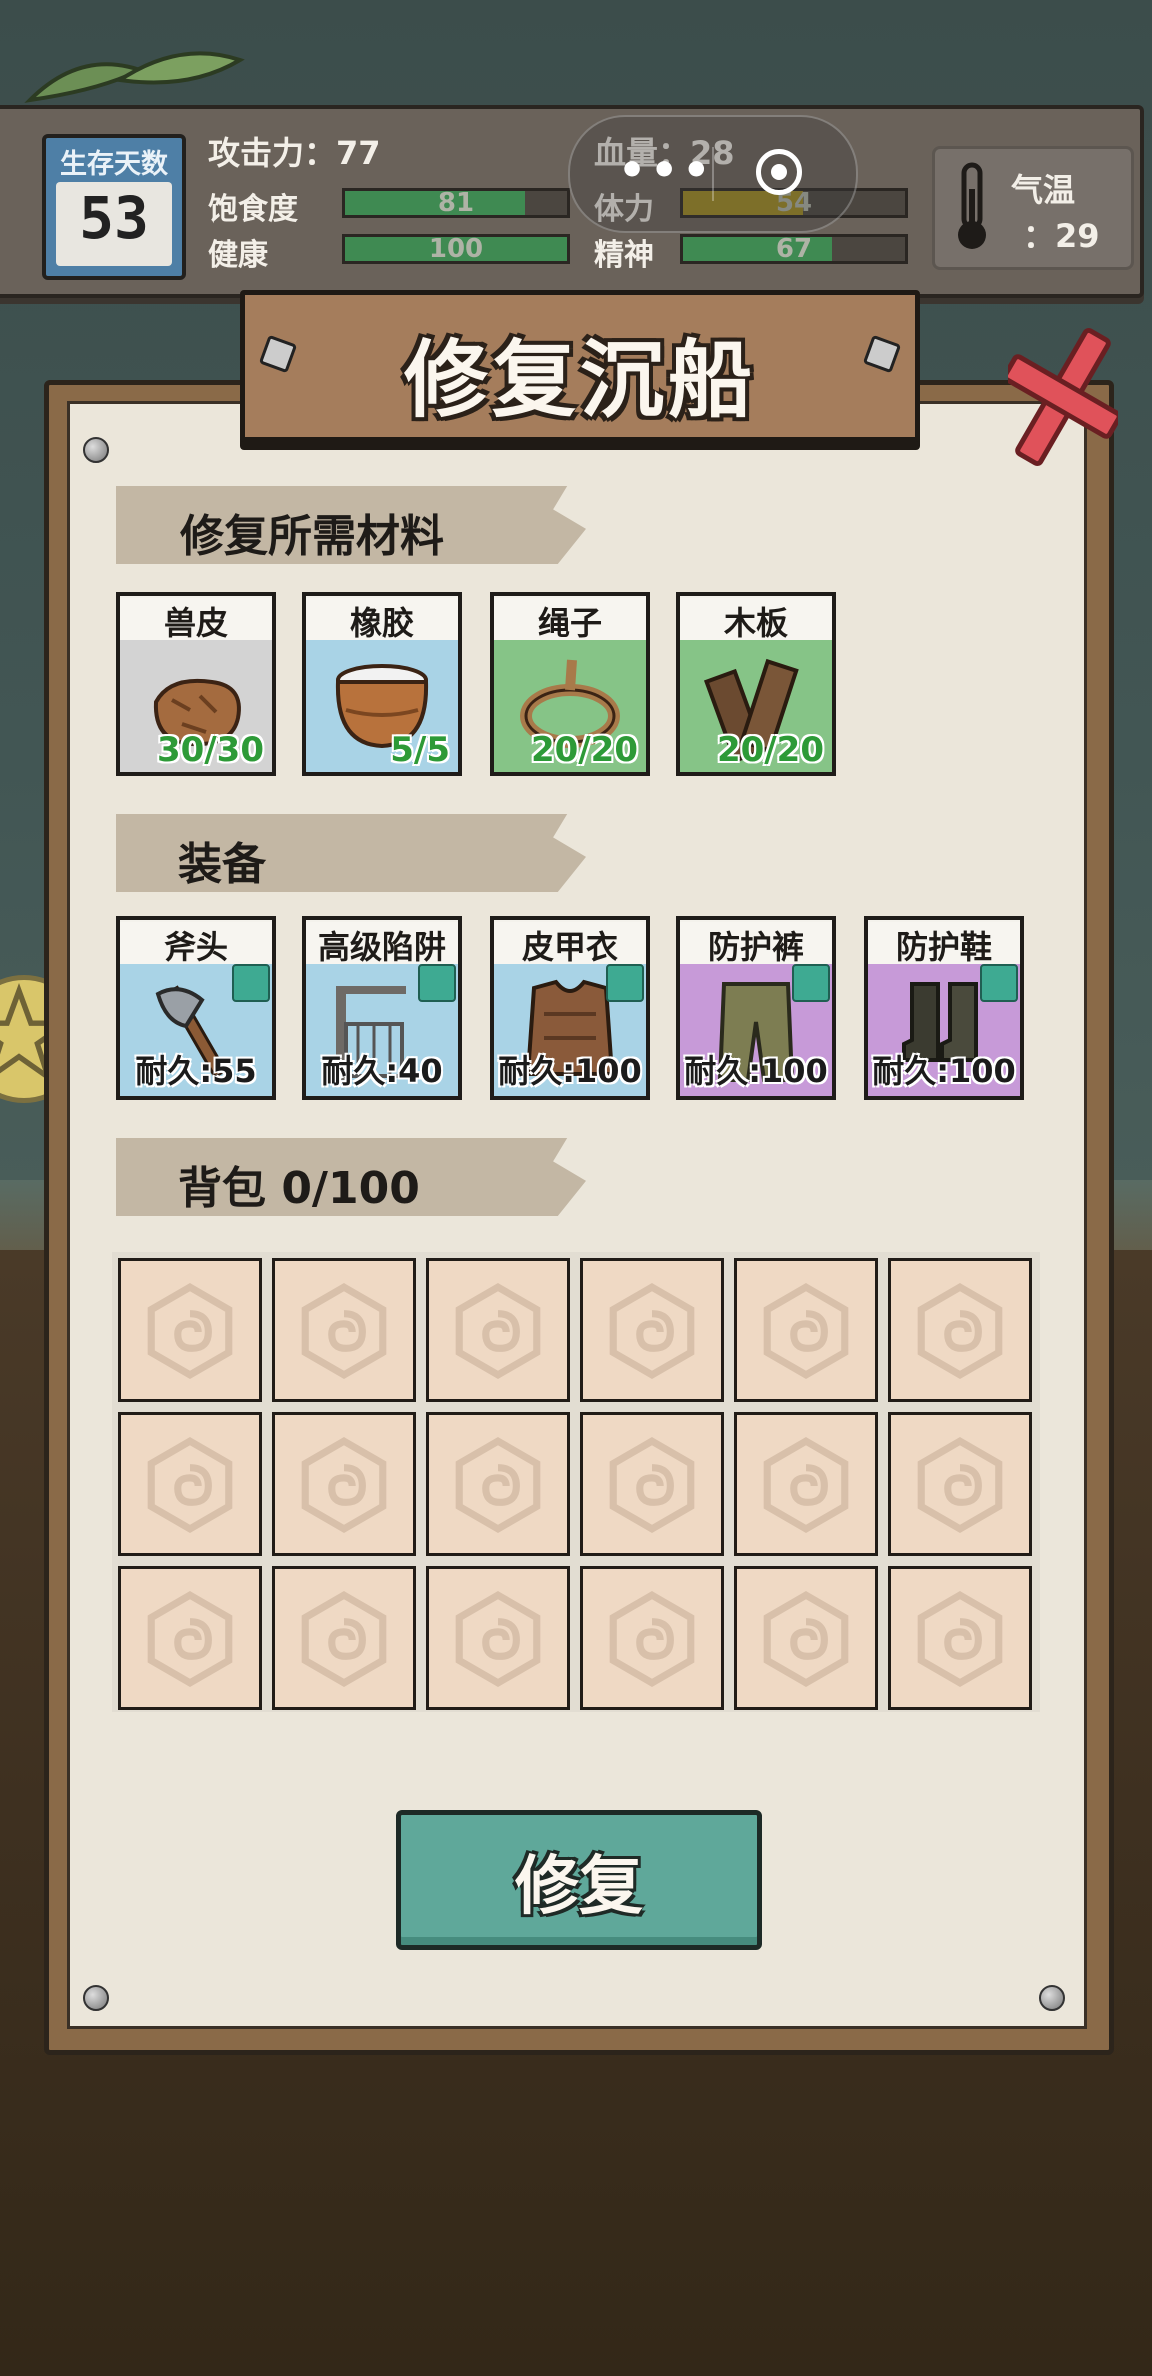 This screenshot has height=2376, width=1152. Describe the element at coordinates (579, 1887) in the screenshot. I see `repair-button-label: 修复` at that location.